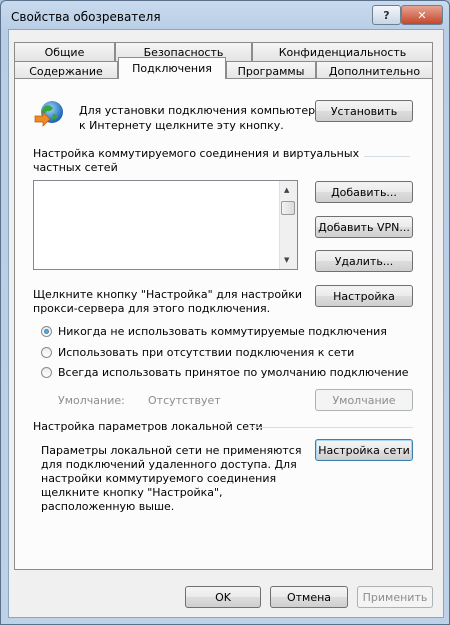 The width and height of the screenshot is (450, 625). What do you see at coordinates (184, 400) in the screenshot?
I see `default-value: Отсутствует` at bounding box center [184, 400].